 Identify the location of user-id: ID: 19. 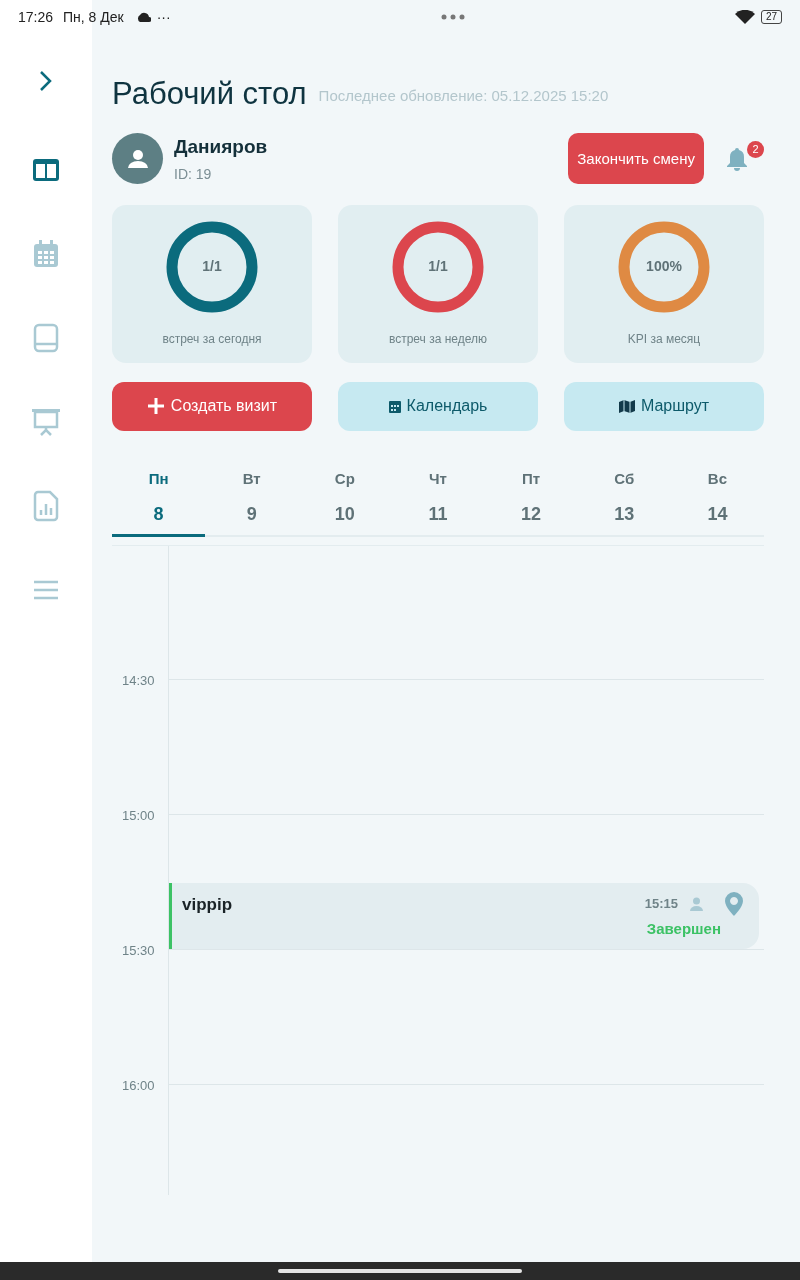
(193, 174).